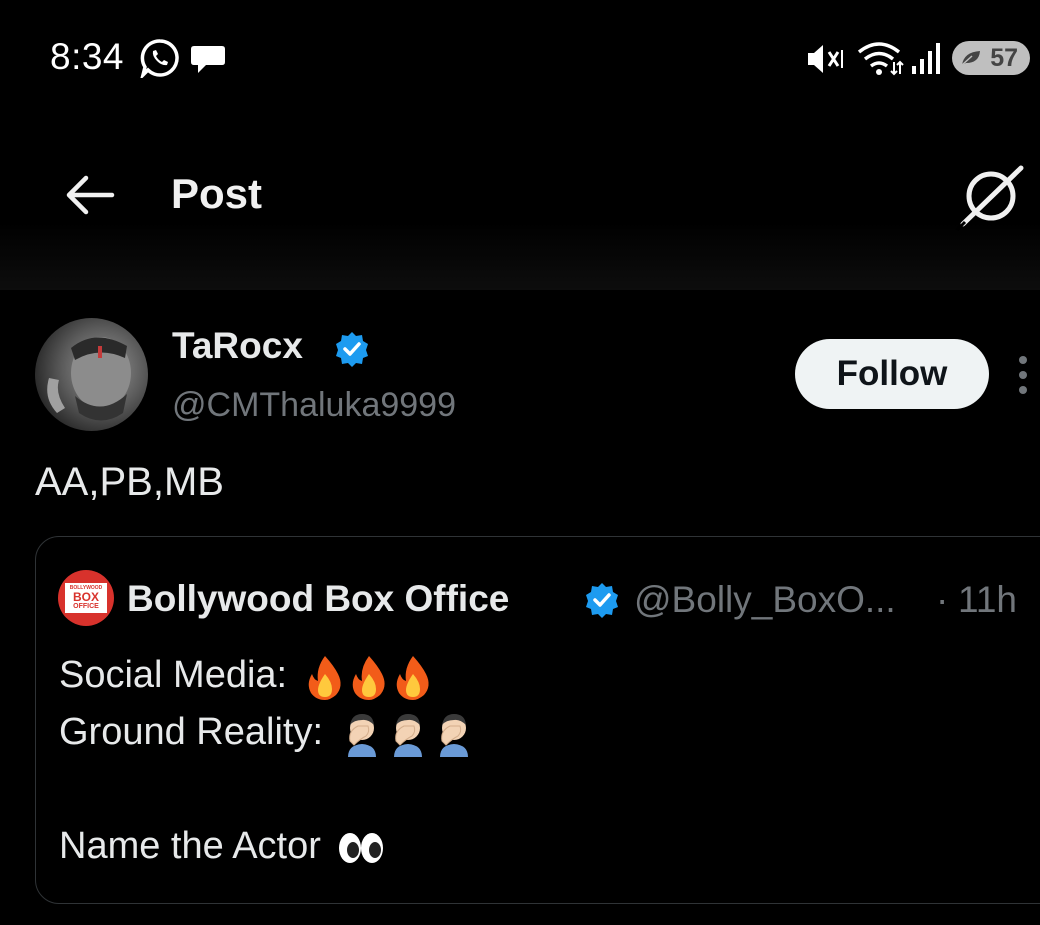 Image resolution: width=1040 pixels, height=925 pixels. What do you see at coordinates (191, 732) in the screenshot?
I see `quoted-post-line-text: Ground Reality:` at bounding box center [191, 732].